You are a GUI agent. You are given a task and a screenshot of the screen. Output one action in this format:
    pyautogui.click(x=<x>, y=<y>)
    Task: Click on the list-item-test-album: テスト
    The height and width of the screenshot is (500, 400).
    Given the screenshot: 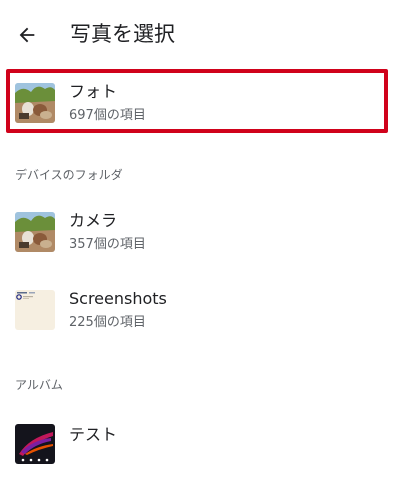 What is the action you would take?
    pyautogui.click(x=200, y=446)
    